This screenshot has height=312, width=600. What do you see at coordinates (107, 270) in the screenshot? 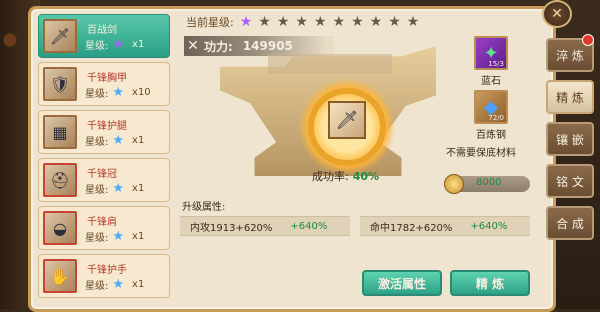
I see `equip-name: 千锋护手` at bounding box center [107, 270].